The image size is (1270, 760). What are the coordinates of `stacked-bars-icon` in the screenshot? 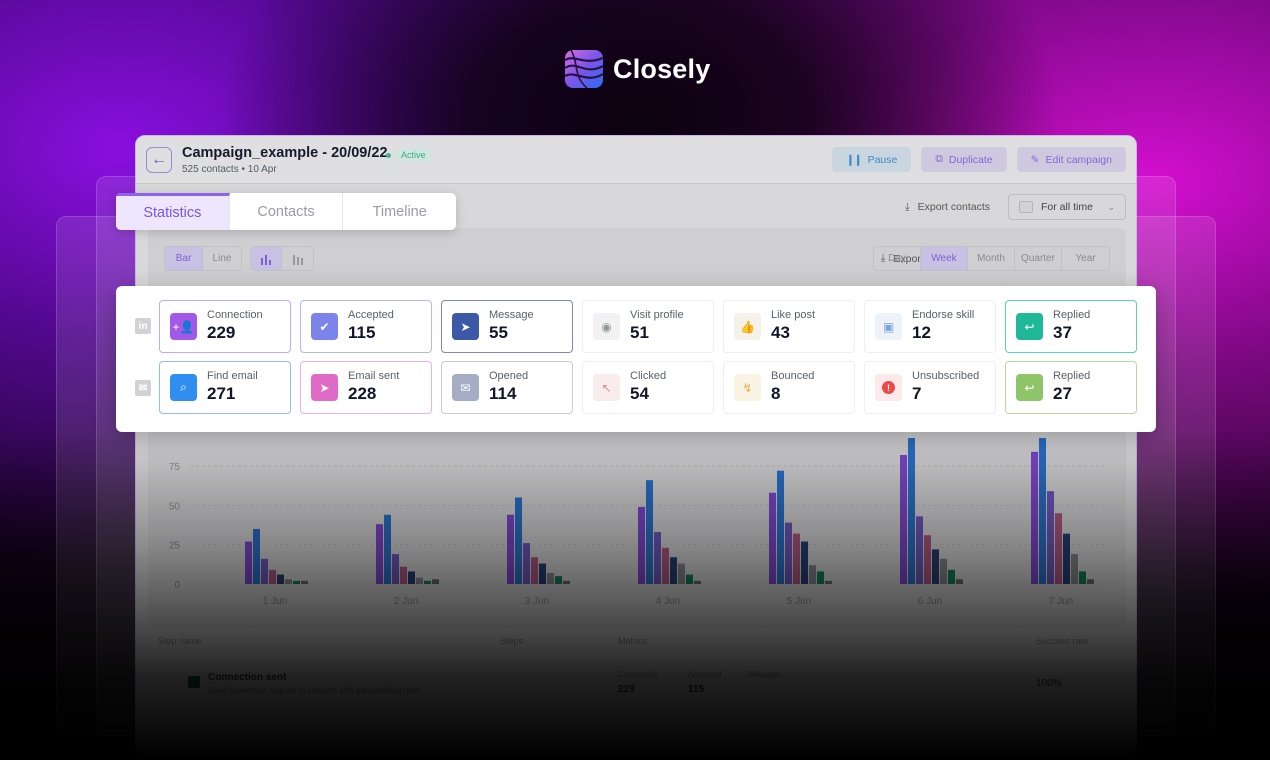 It's located at (297, 258).